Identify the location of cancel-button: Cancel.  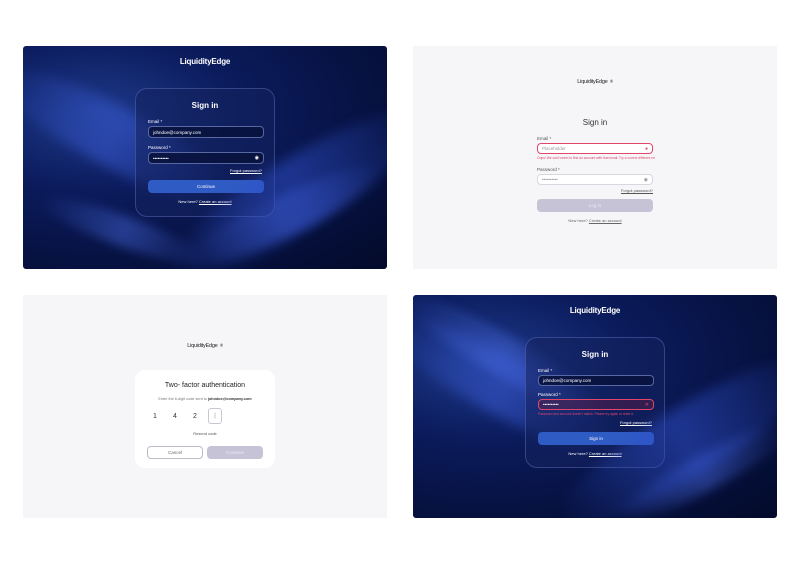
(175, 452).